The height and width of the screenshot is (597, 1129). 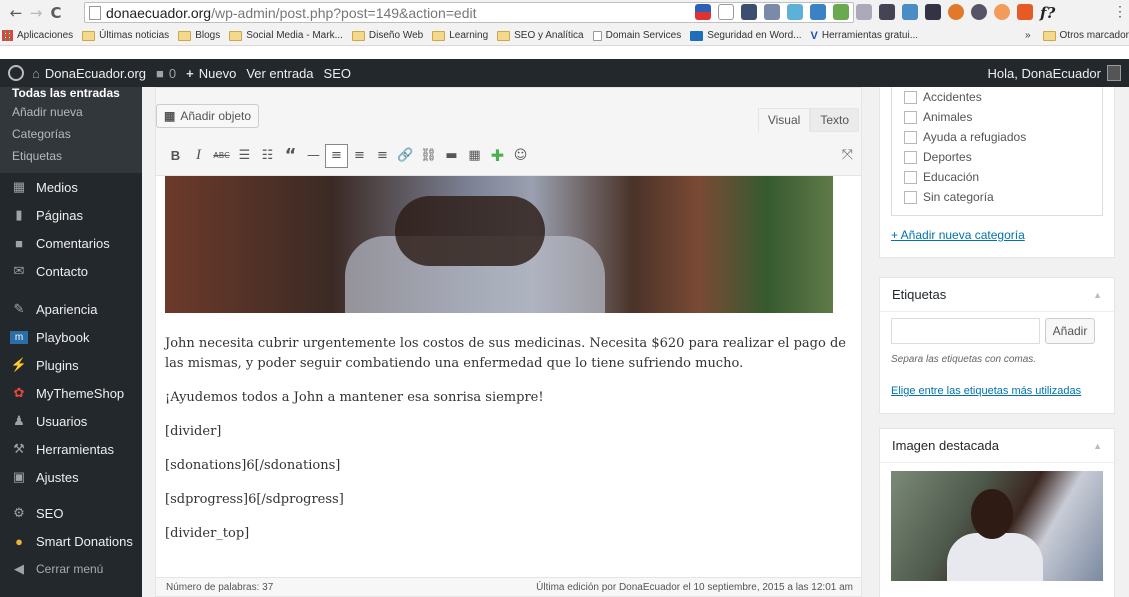 I want to click on sidebar-item-pages: ▮ Páginas, so click(x=71, y=215).